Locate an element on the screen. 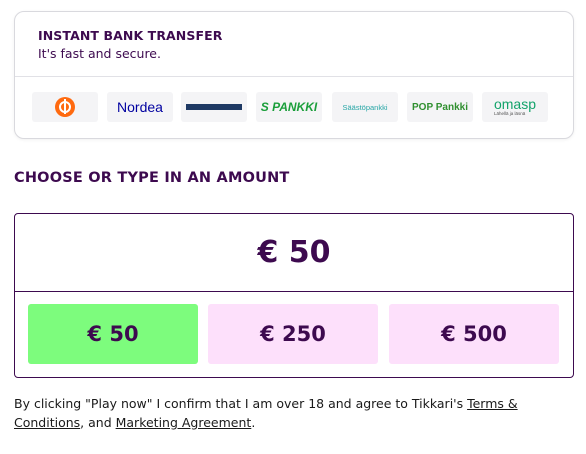  saastopankki-logo-text: Säästöpankki is located at coordinates (365, 107).